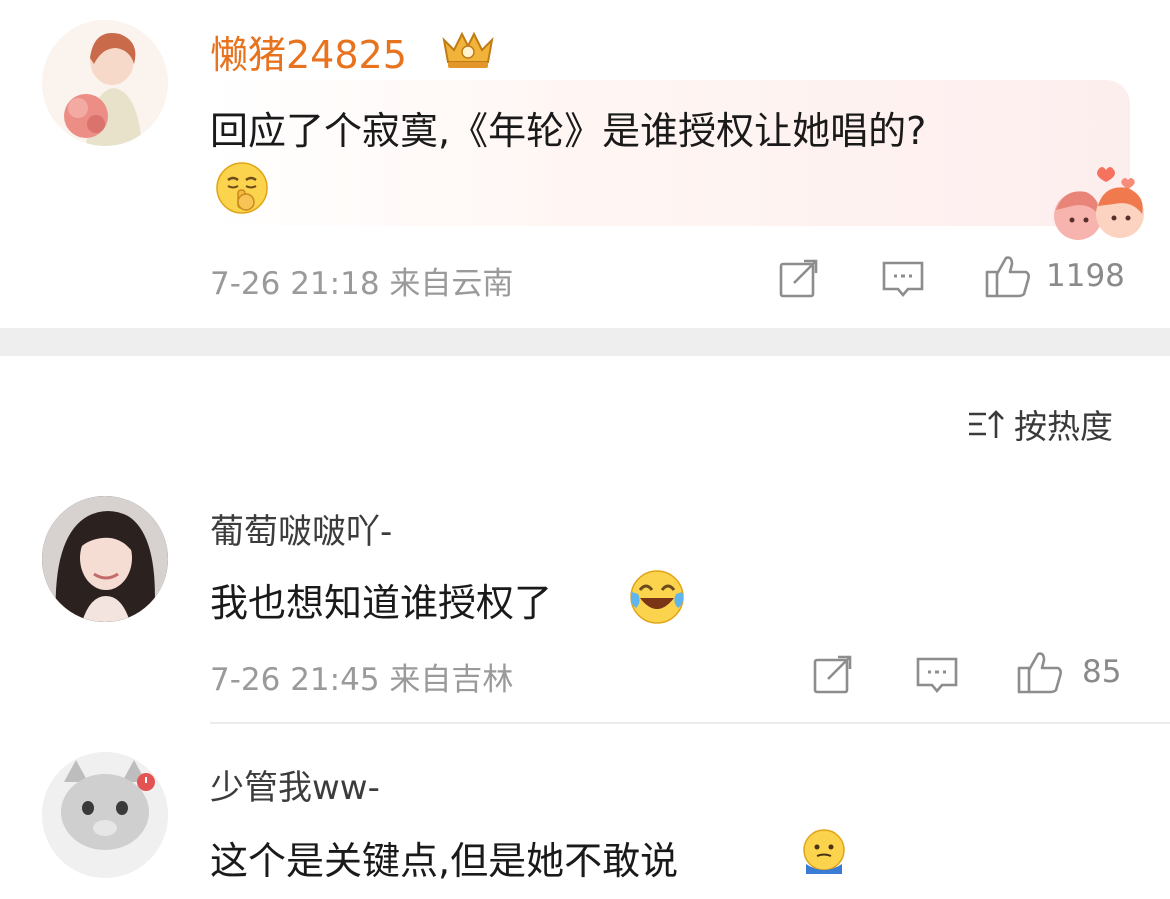 The height and width of the screenshot is (899, 1170). What do you see at coordinates (690, 723) in the screenshot?
I see `reply-divider` at bounding box center [690, 723].